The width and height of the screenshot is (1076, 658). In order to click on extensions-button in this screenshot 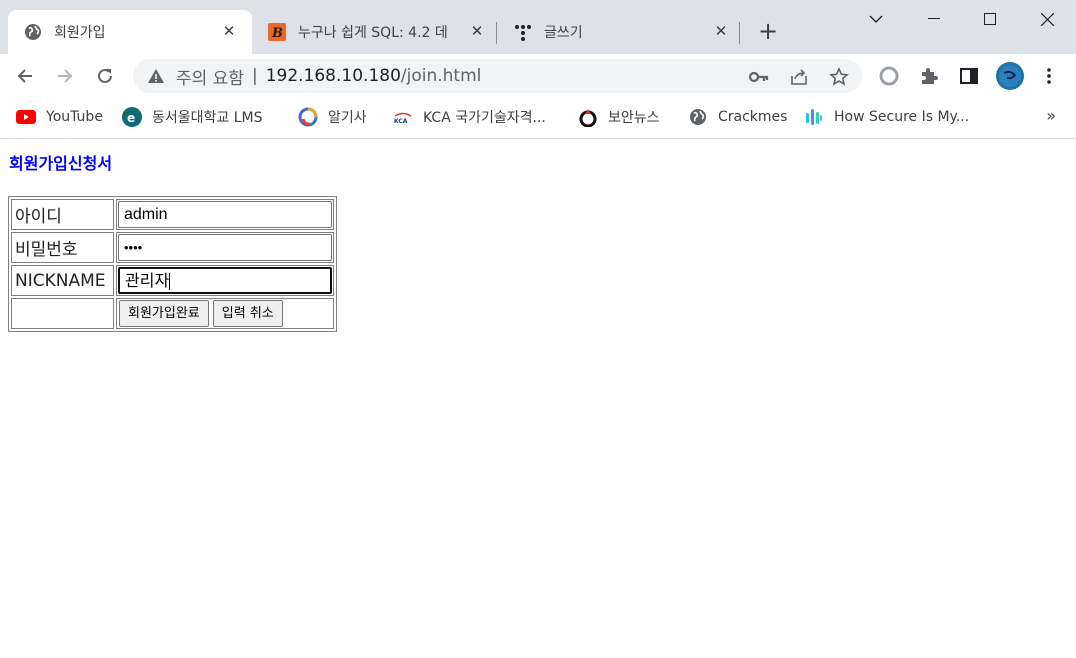, I will do `click(929, 76)`.